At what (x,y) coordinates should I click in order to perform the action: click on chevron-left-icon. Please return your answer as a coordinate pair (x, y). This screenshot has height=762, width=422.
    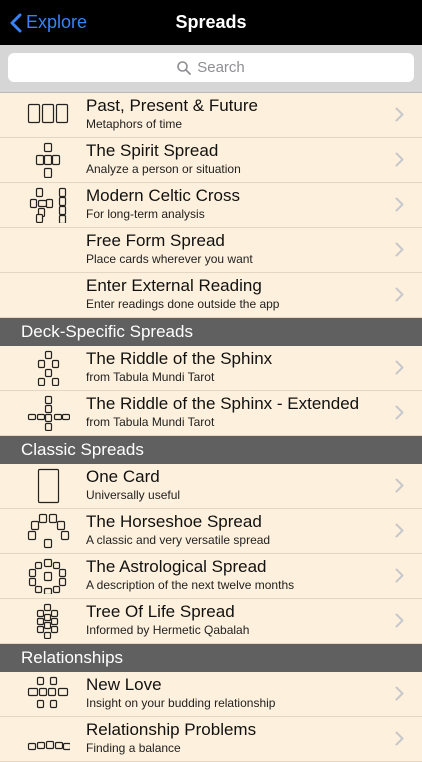
    Looking at the image, I should click on (16, 22).